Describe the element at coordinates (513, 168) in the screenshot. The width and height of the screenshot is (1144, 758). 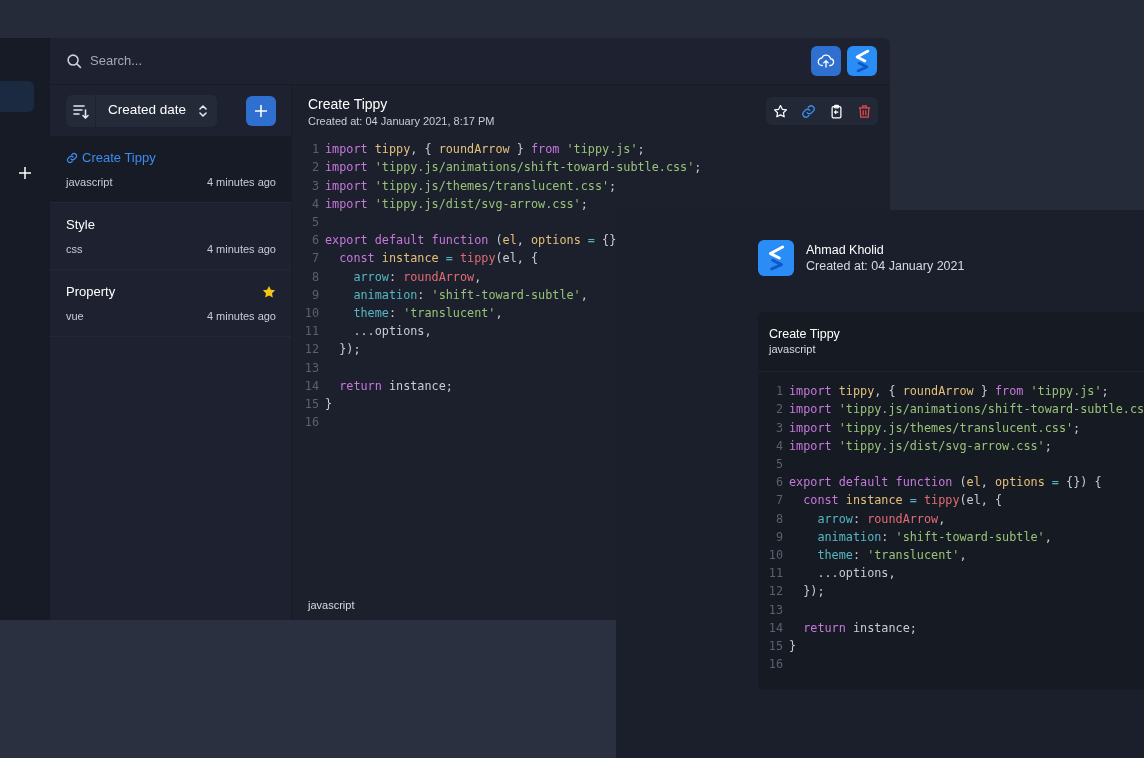
I see `code-line: import 'tippy.js/animations/shift-toward-subtle.css';` at that location.